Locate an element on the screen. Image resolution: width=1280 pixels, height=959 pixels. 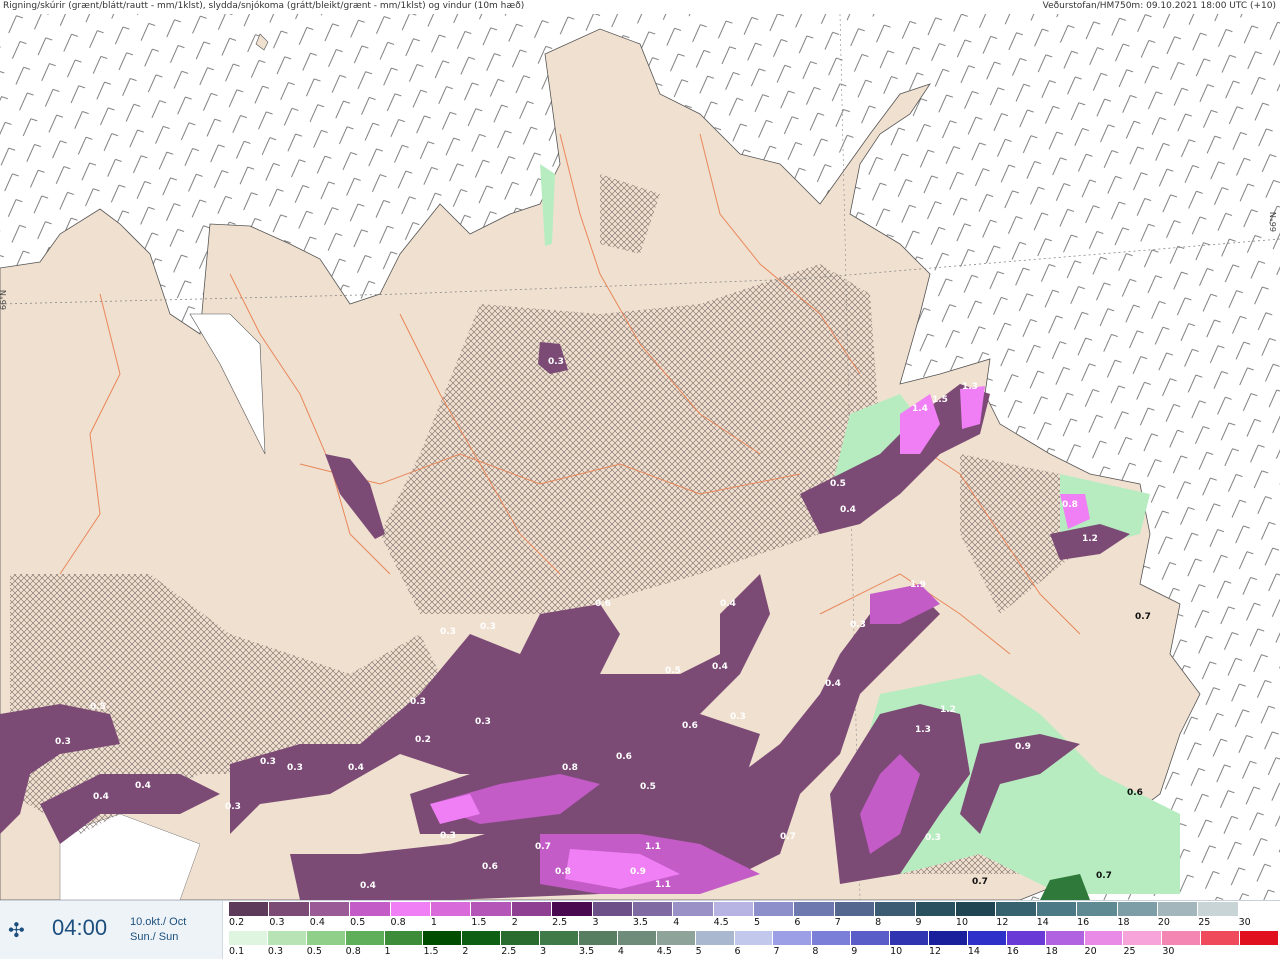
snow-scale-label: 6 is located at coordinates (797, 922).